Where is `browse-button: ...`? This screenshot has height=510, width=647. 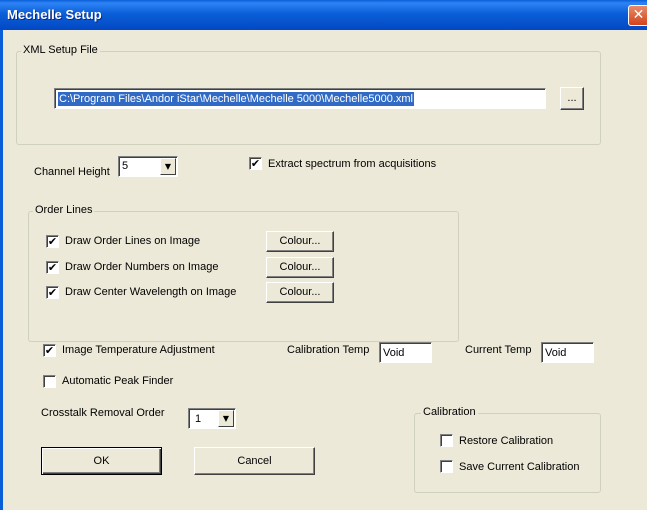
browse-button: ... is located at coordinates (572, 98).